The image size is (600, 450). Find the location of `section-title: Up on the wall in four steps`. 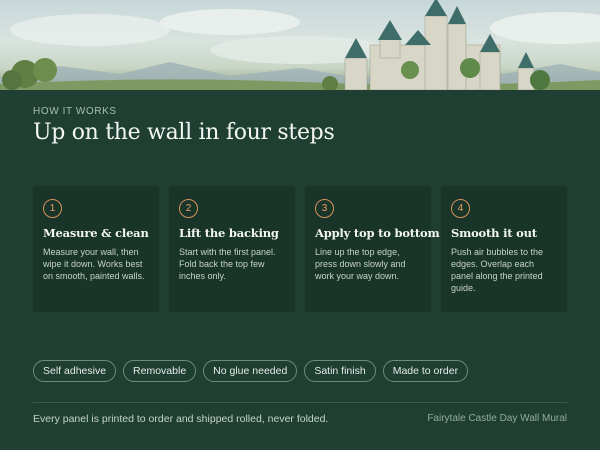

section-title: Up on the wall in four steps is located at coordinates (184, 132).